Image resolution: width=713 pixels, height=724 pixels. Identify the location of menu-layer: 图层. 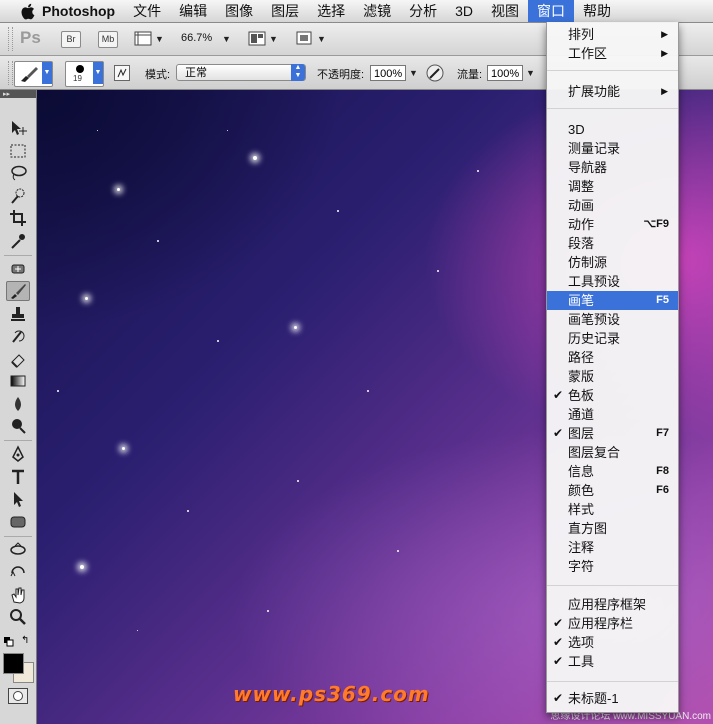
(285, 11).